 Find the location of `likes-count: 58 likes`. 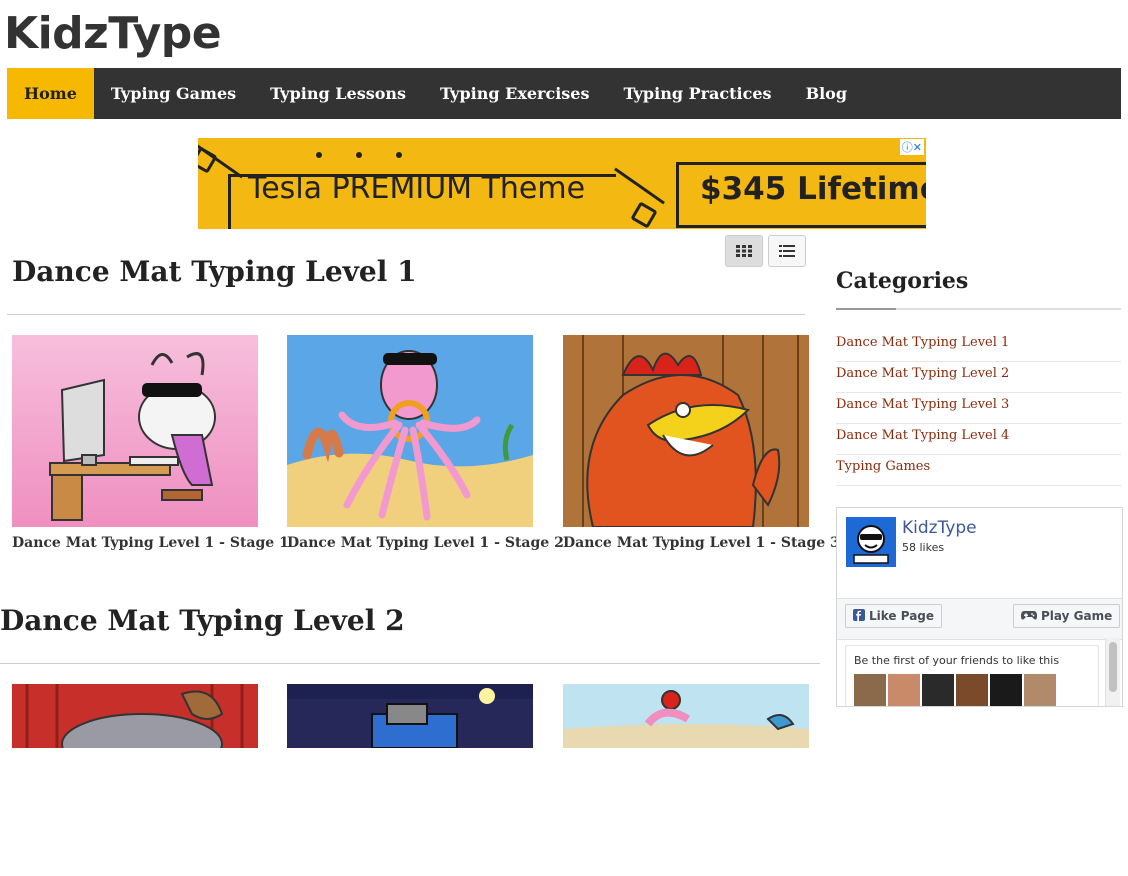

likes-count: 58 likes is located at coordinates (923, 547).